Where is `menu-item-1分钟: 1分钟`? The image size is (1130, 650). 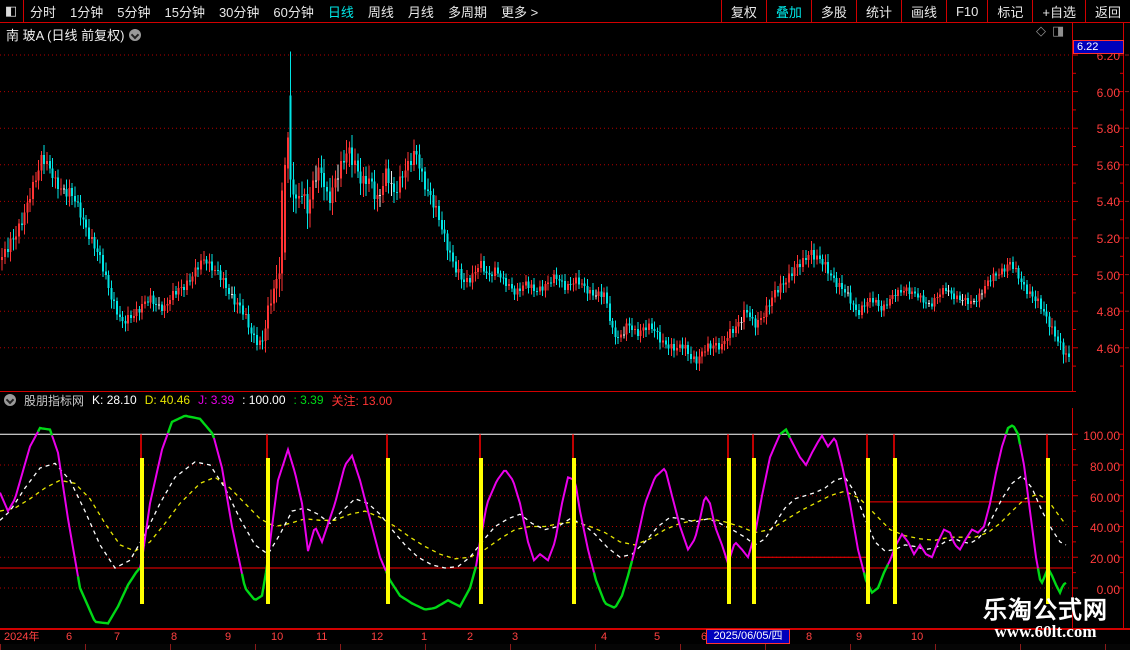 menu-item-1分钟: 1分钟 is located at coordinates (86, 11).